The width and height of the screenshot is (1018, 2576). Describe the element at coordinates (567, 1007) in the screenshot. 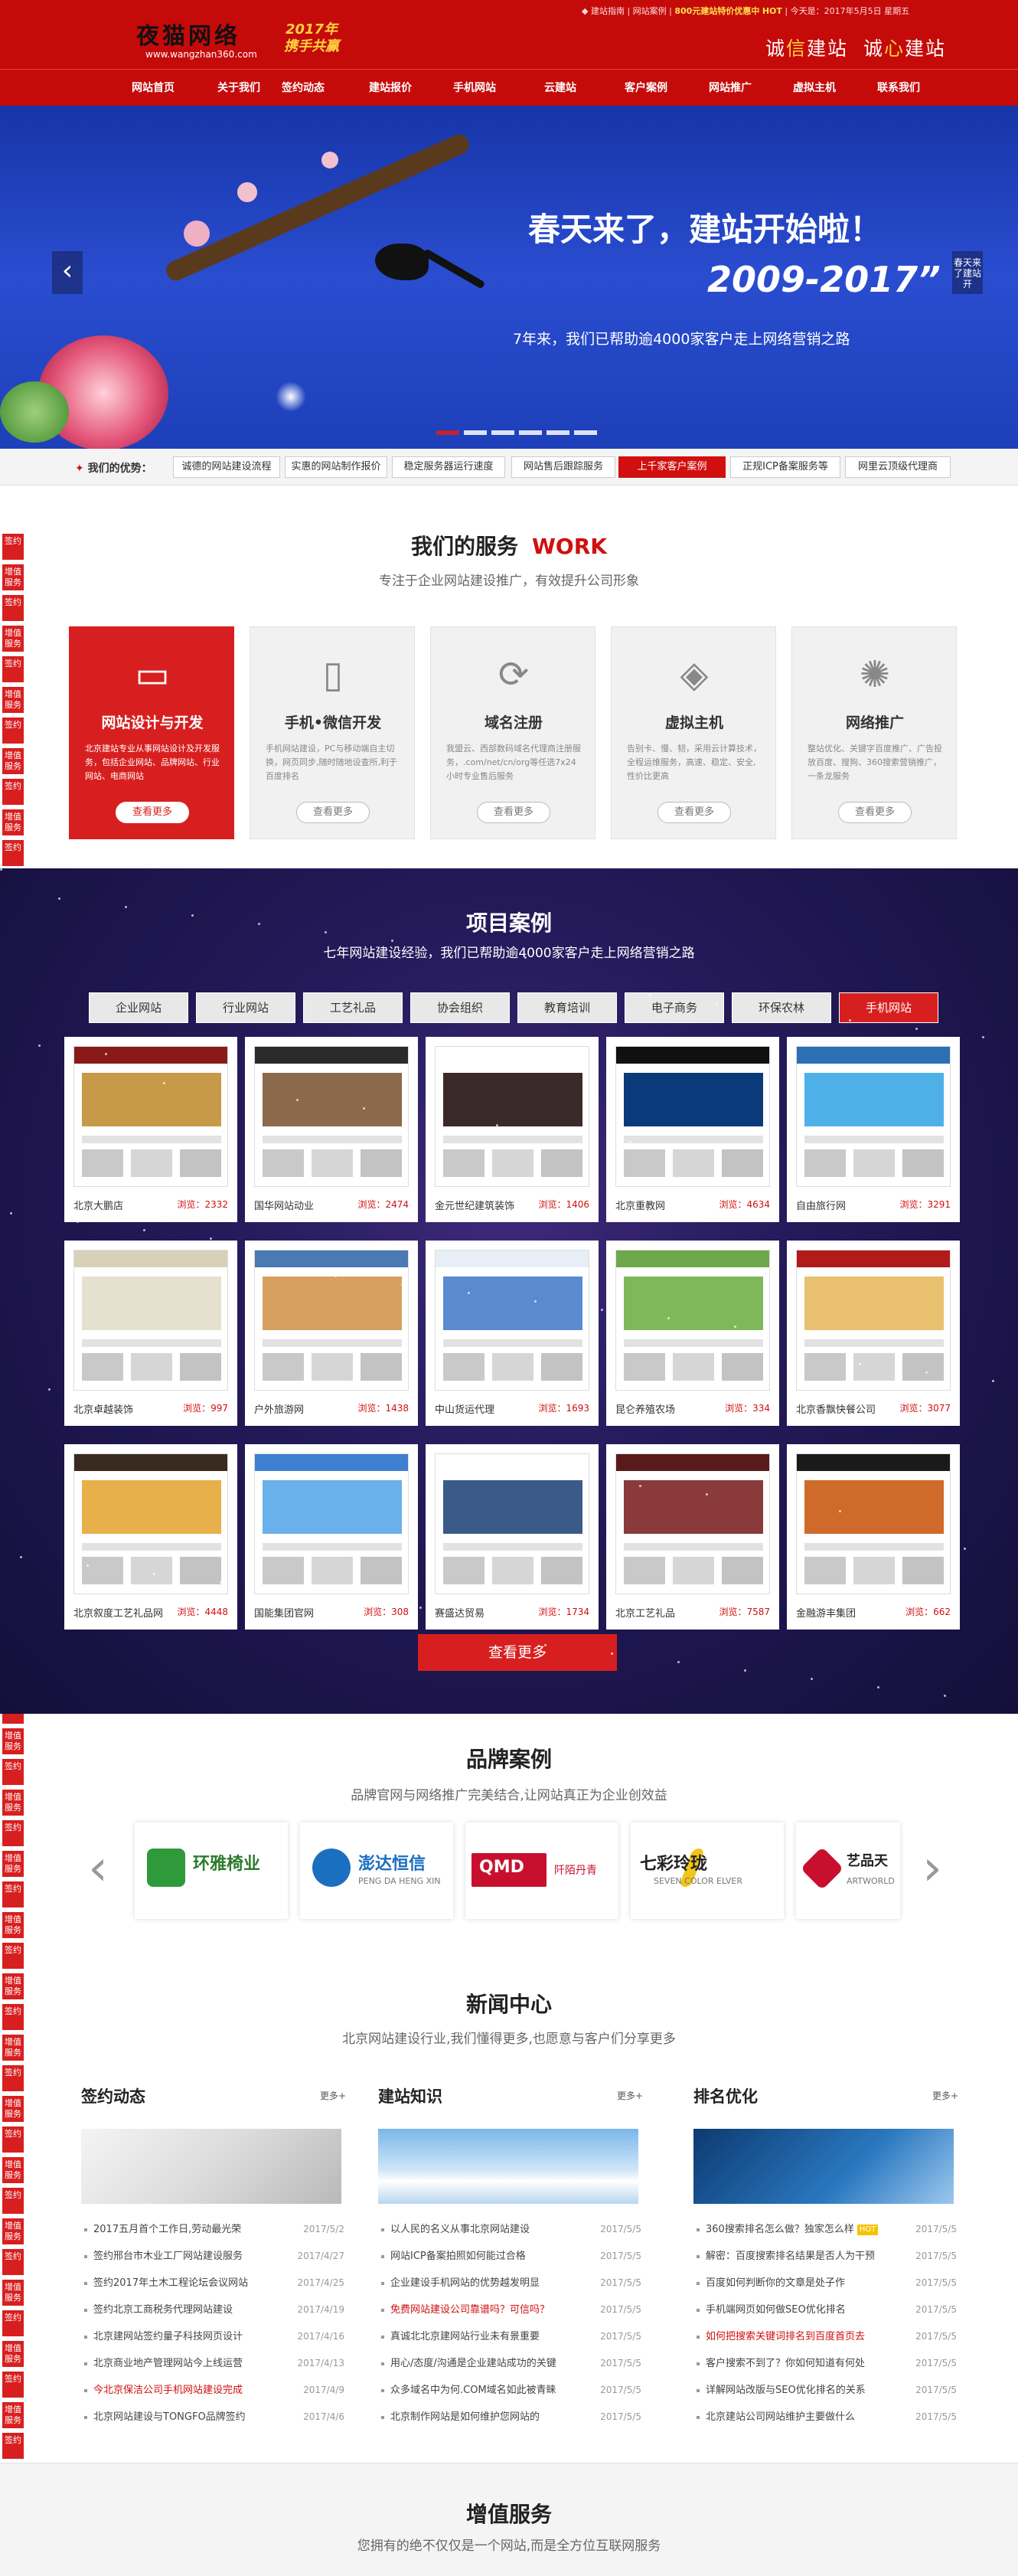

I see `case-tab: 教育培训` at that location.